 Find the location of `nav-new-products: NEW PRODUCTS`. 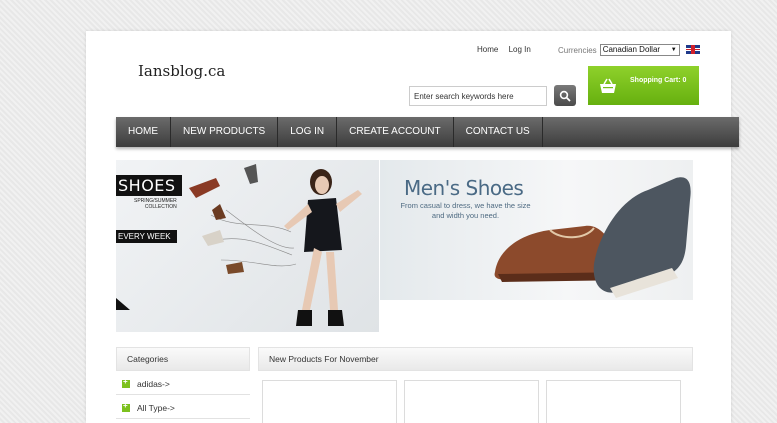

nav-new-products: NEW PRODUCTS is located at coordinates (225, 132).